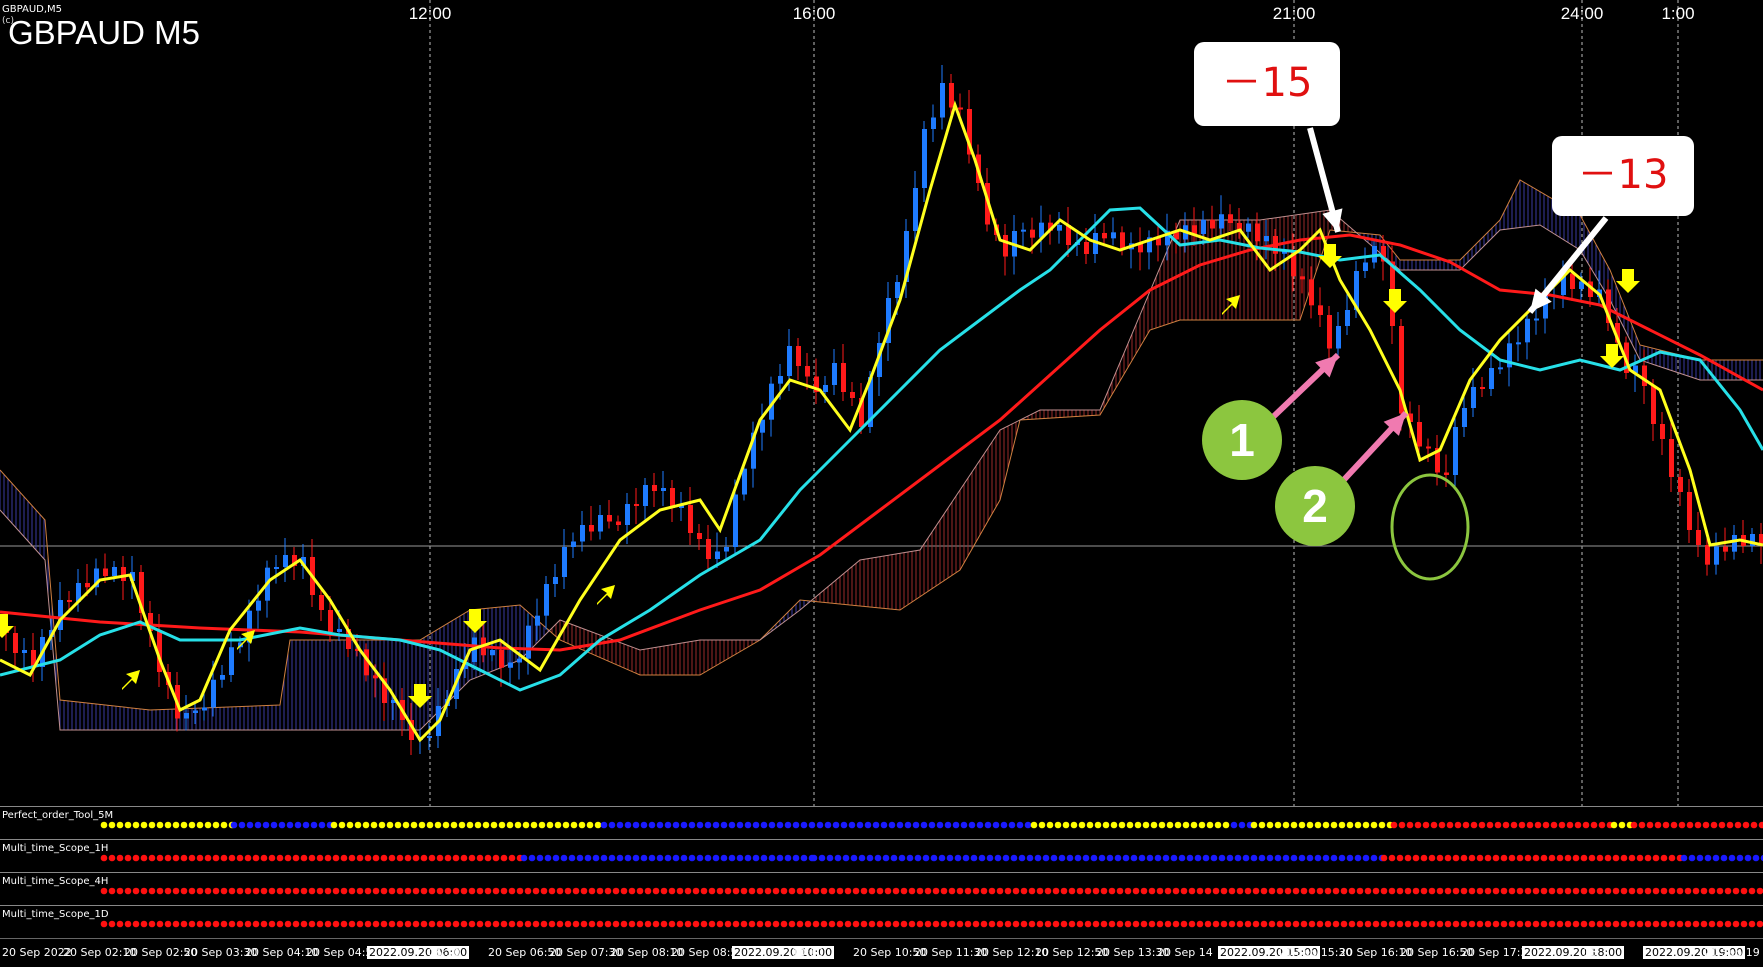  Describe the element at coordinates (881, 888) in the screenshot. I see `indicator-panel-4h: Multi_time_Scope_4H` at that location.